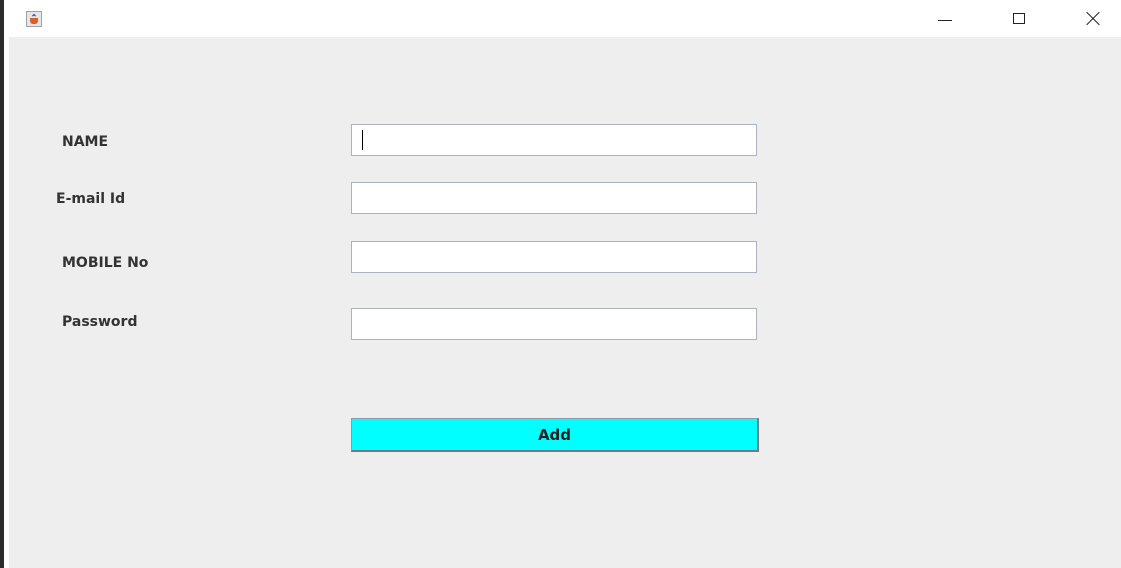 This screenshot has width=1121, height=568. Describe the element at coordinates (91, 199) in the screenshot. I see `email-label: E-mail Id` at that location.